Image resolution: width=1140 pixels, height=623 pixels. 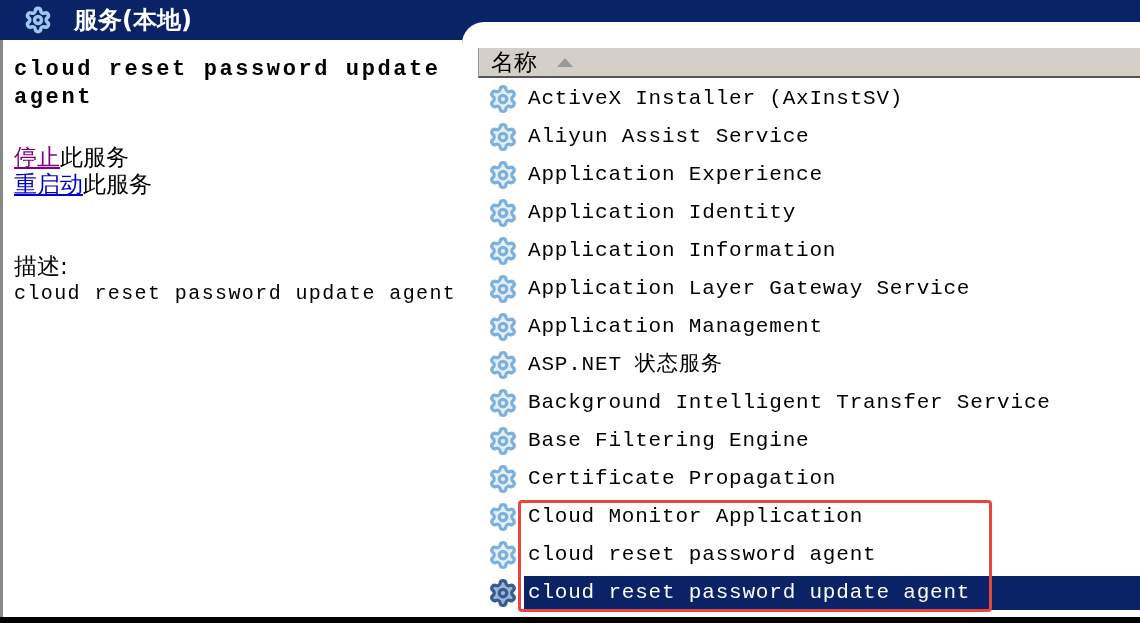 I want to click on service-row: Aliyun Assist Service, so click(x=832, y=137).